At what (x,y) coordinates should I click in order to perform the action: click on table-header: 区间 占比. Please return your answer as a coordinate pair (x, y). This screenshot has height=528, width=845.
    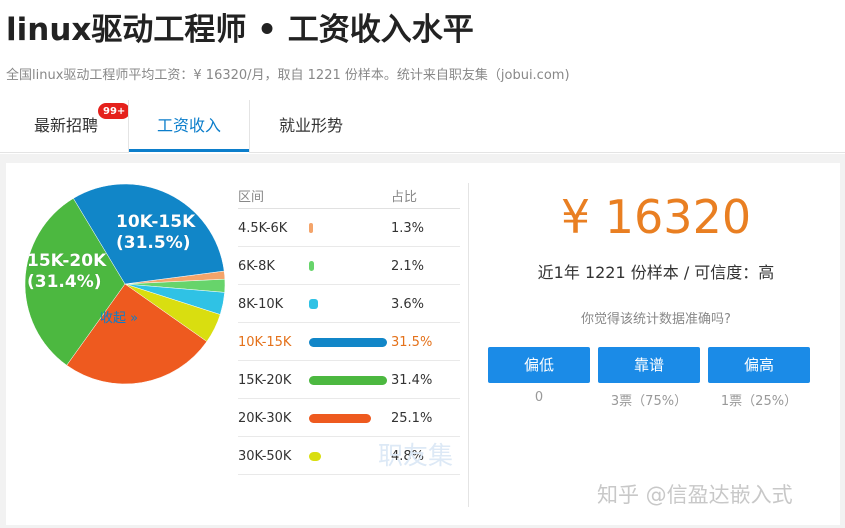
    Looking at the image, I should click on (349, 194).